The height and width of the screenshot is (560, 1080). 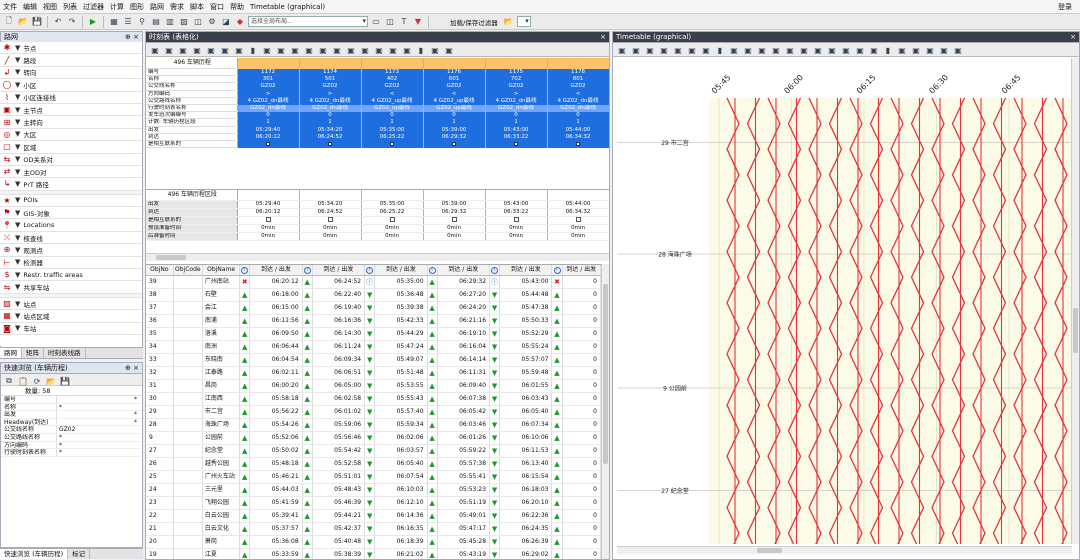 What do you see at coordinates (664, 50) in the screenshot?
I see `grid-view-icon: ▣` at bounding box center [664, 50].